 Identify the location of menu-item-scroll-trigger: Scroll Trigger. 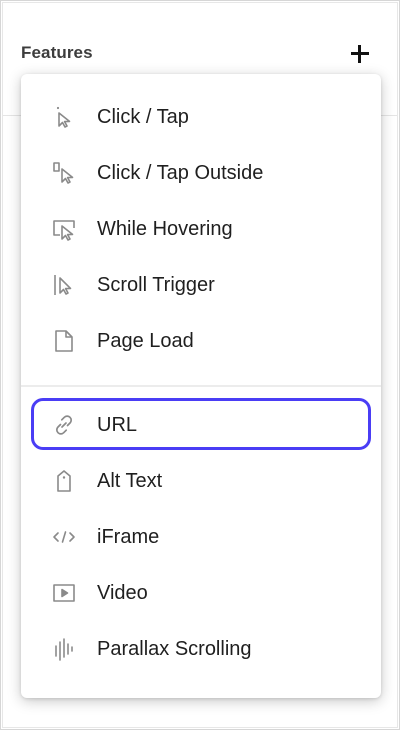
(201, 284).